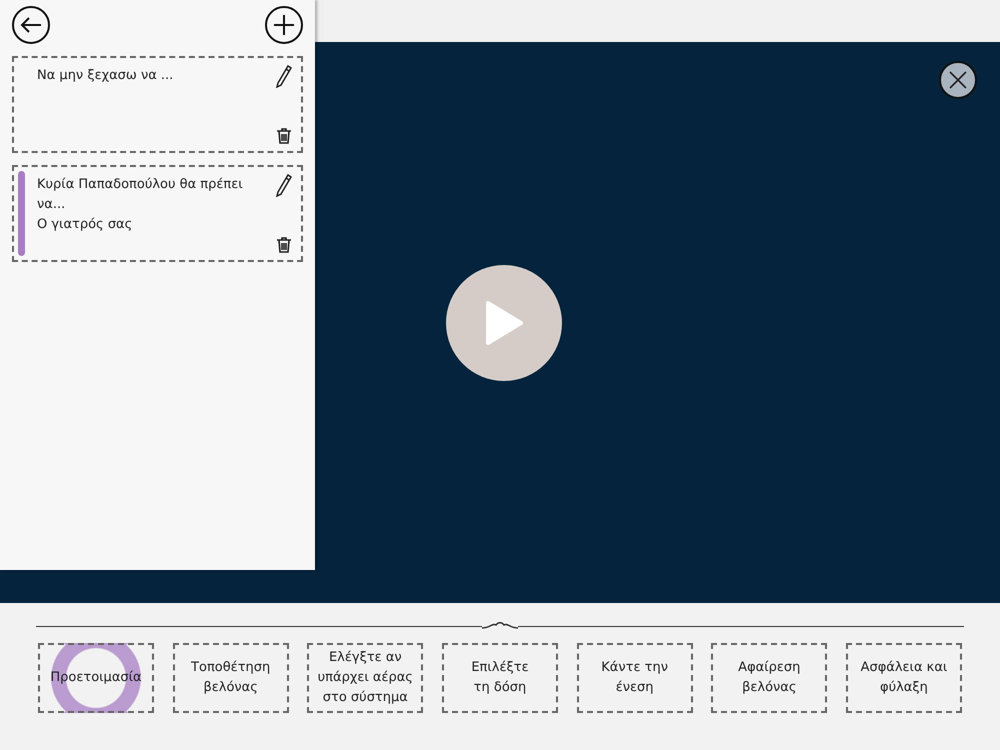  Describe the element at coordinates (634, 678) in the screenshot. I see `step-button: Κάντε την ένεση` at that location.